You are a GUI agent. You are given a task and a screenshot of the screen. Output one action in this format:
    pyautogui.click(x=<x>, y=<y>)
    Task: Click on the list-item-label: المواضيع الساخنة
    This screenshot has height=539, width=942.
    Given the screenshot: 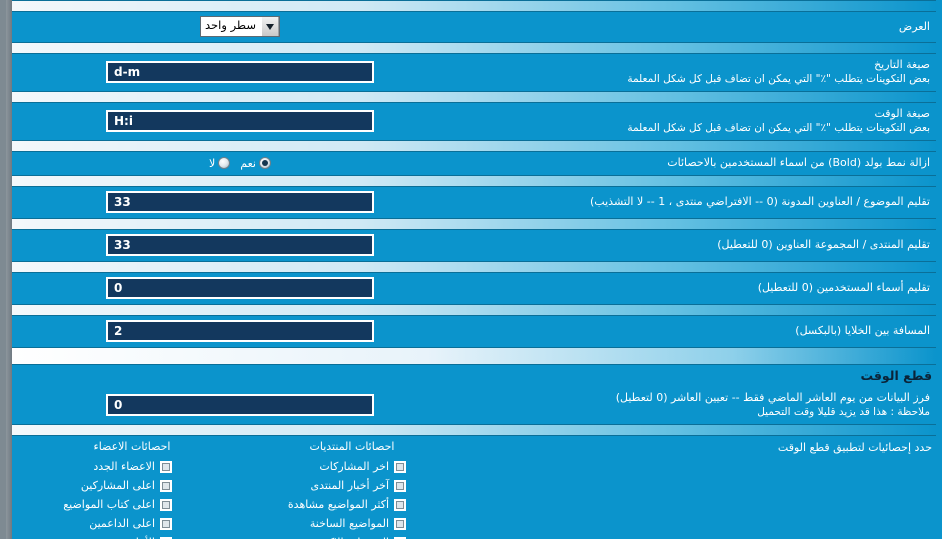 What is the action you would take?
    pyautogui.click(x=349, y=523)
    